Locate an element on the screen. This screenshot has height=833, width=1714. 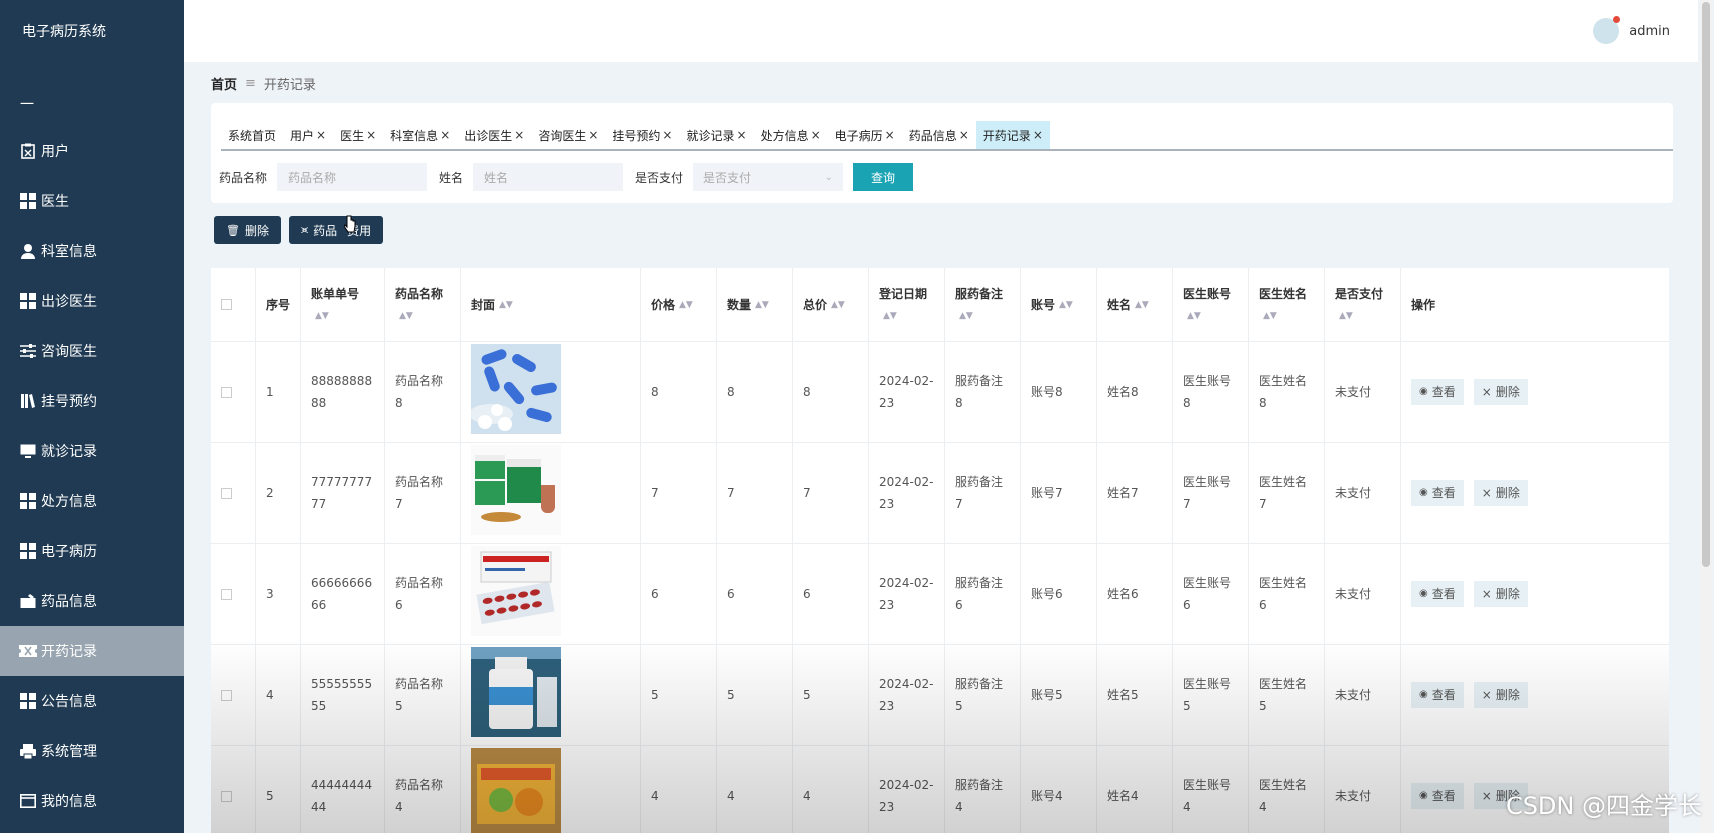
drug-name-input: 药品名称 is located at coordinates (352, 177).